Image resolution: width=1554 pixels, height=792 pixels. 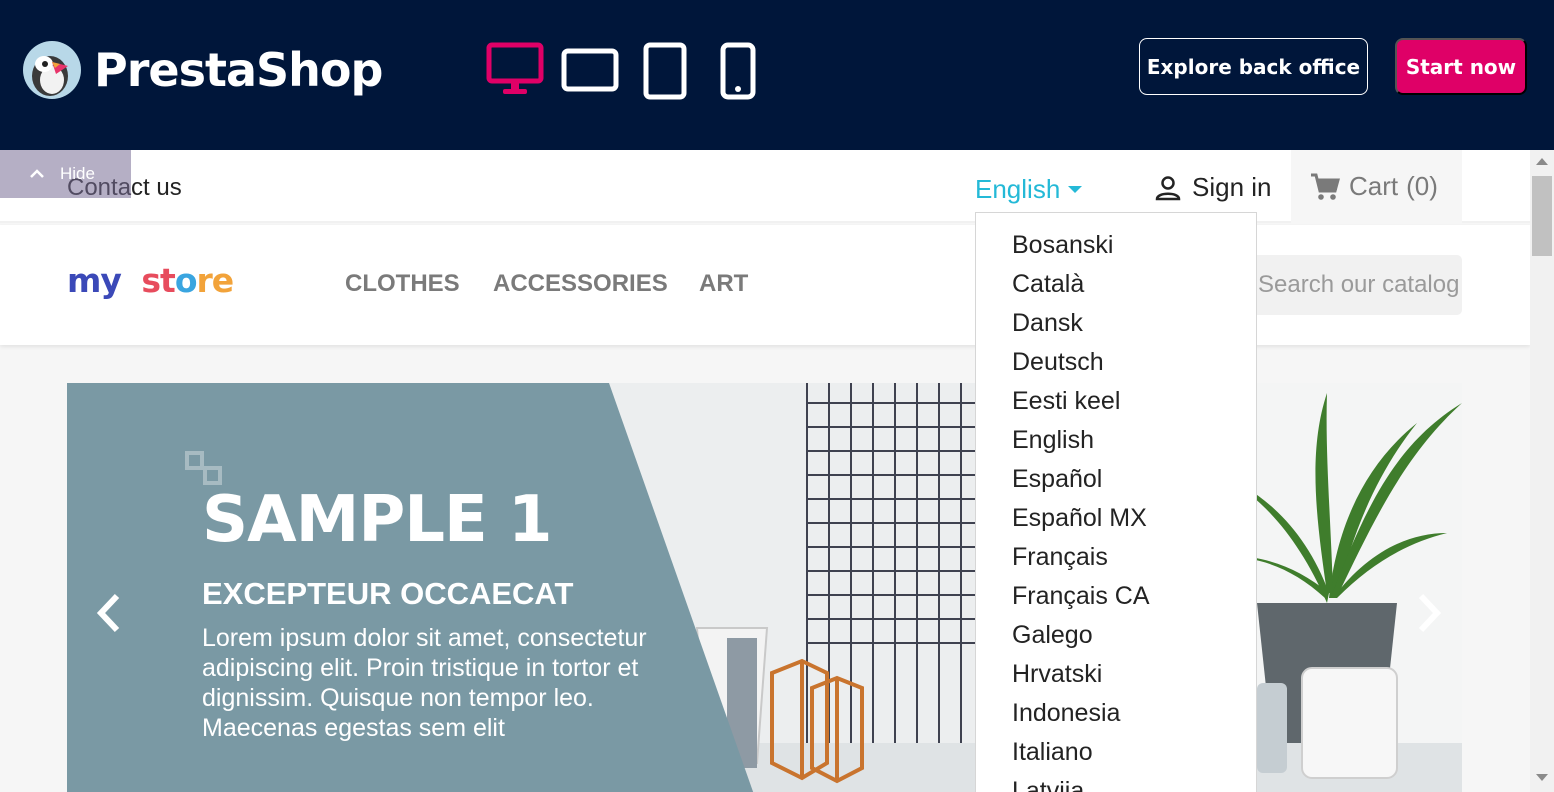 What do you see at coordinates (1542, 216) in the screenshot?
I see `scrollbar-thumb` at bounding box center [1542, 216].